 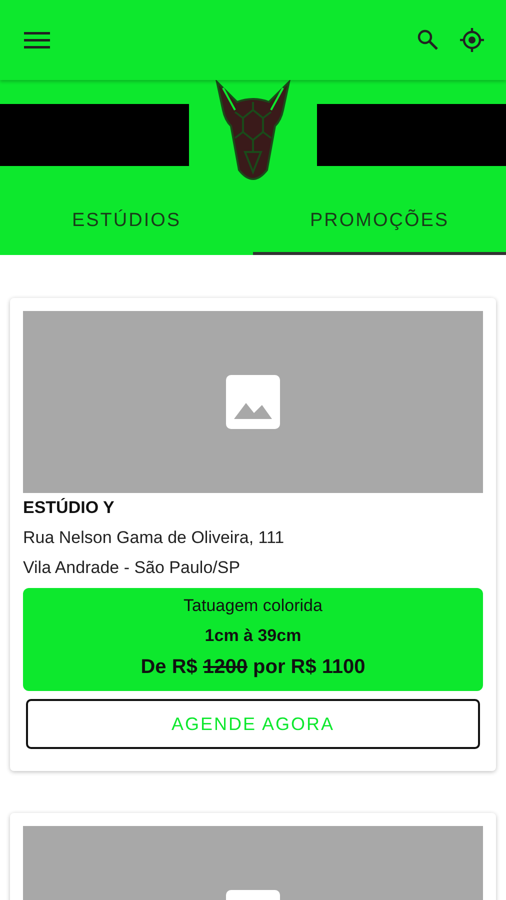 I want to click on size-range: 1cm à 39cm, so click(x=253, y=636).